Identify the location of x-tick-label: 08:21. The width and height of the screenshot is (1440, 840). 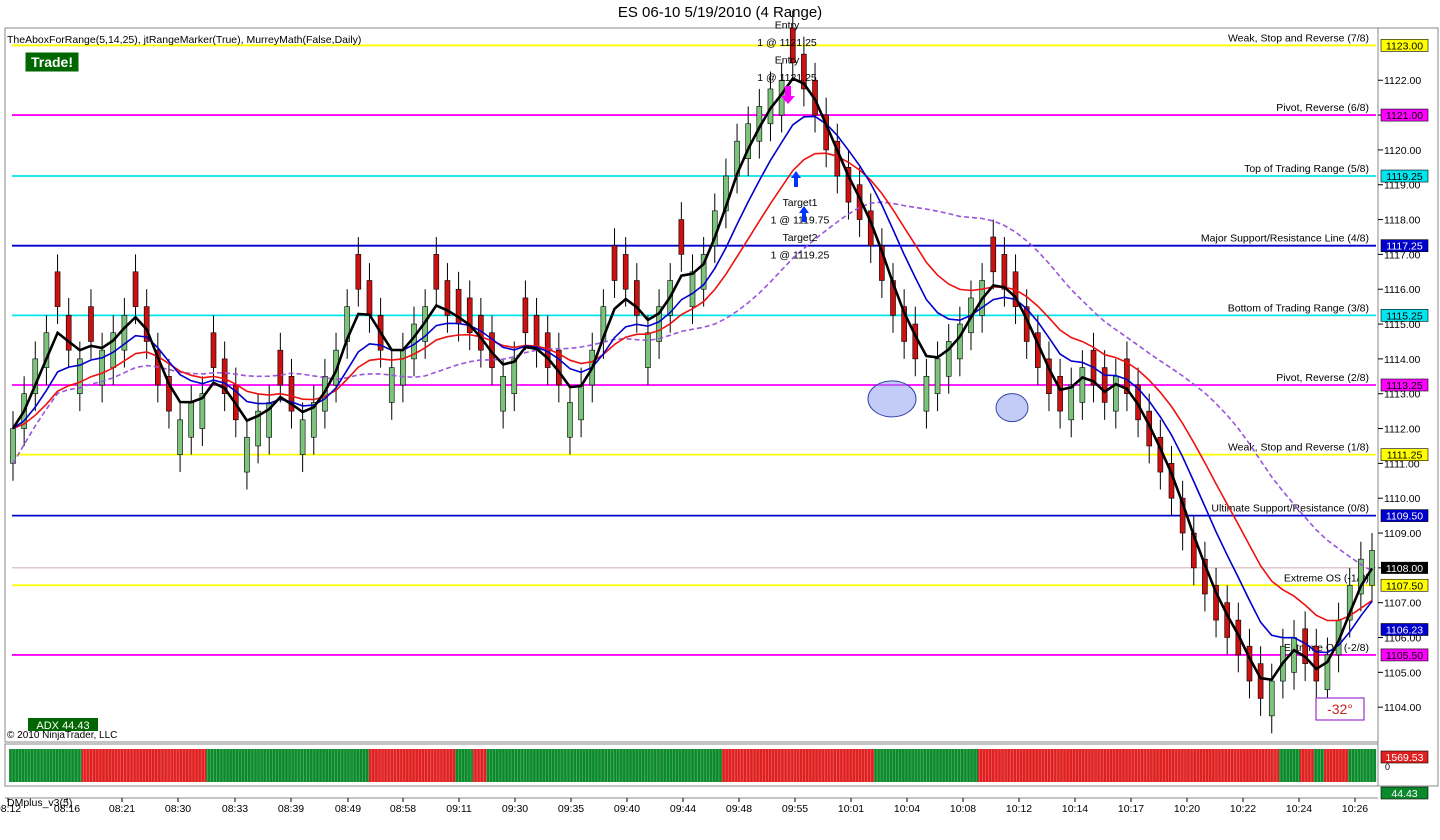
(122, 809).